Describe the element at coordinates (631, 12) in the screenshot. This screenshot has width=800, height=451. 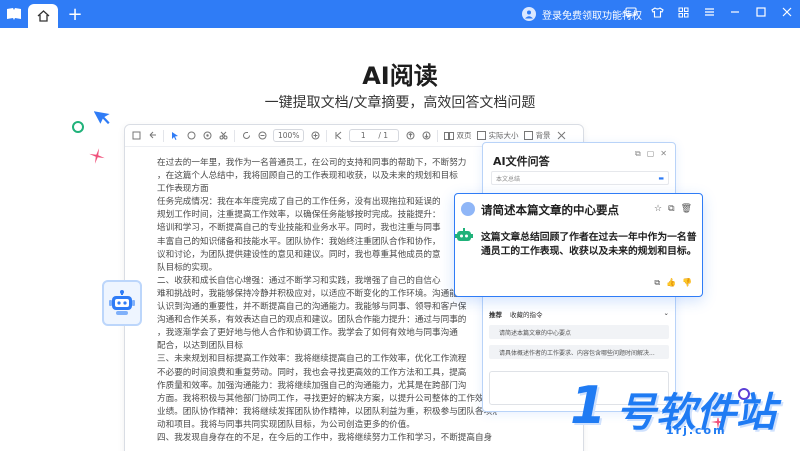
I see `message-icon` at that location.